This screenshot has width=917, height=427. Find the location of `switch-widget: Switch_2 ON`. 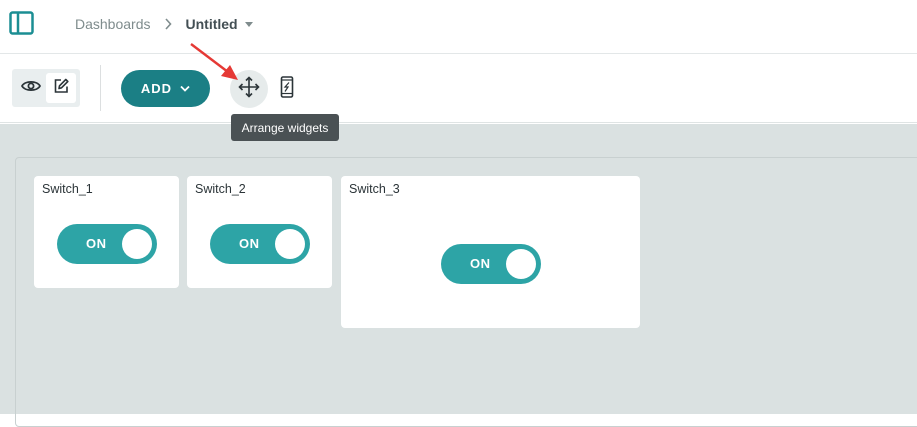

switch-widget: Switch_2 ON is located at coordinates (259, 232).